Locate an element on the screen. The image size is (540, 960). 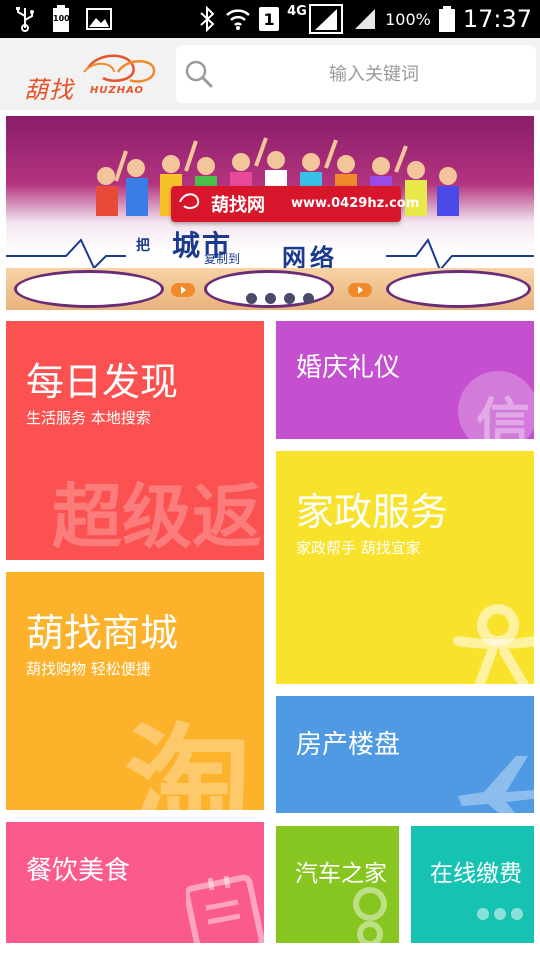
tile-title: 汽车之家 is located at coordinates (341, 874).